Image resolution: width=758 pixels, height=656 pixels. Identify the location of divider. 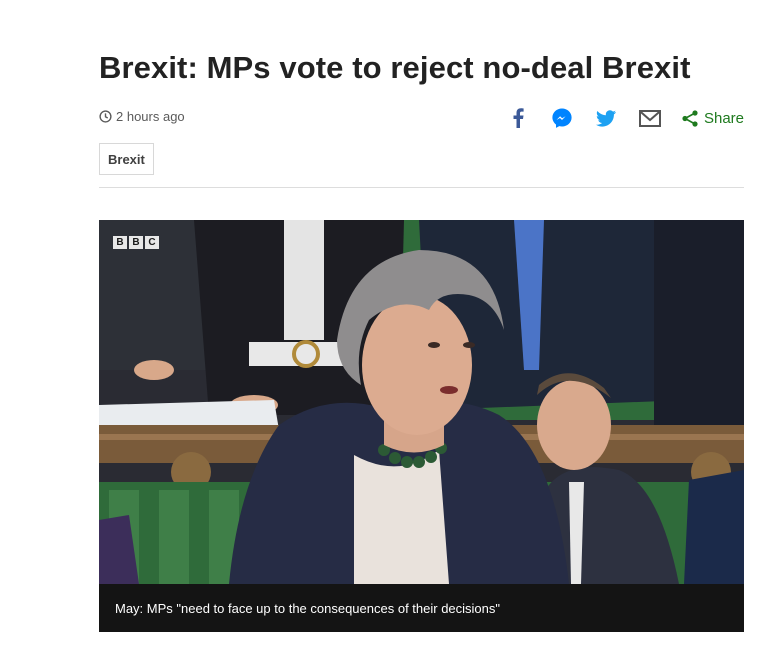
(421, 187).